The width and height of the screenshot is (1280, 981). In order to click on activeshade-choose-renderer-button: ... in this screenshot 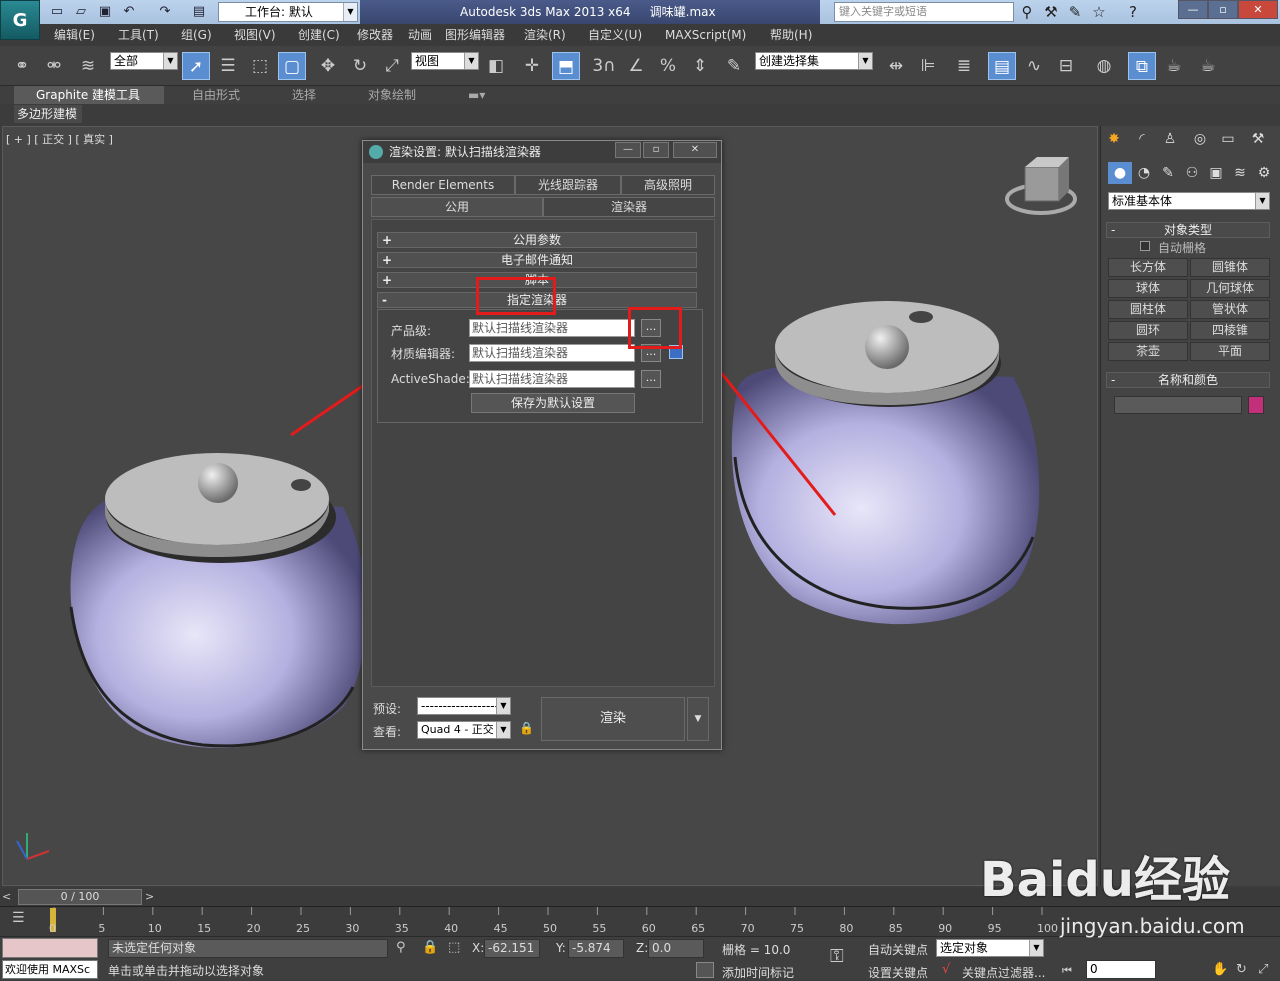, I will do `click(651, 379)`.